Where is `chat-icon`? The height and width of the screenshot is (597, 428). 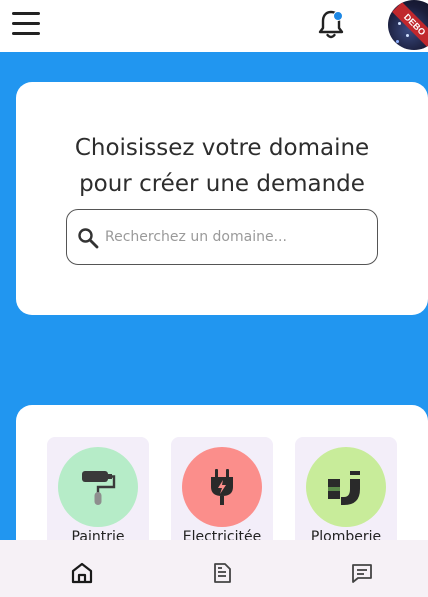
chat-icon is located at coordinates (362, 573).